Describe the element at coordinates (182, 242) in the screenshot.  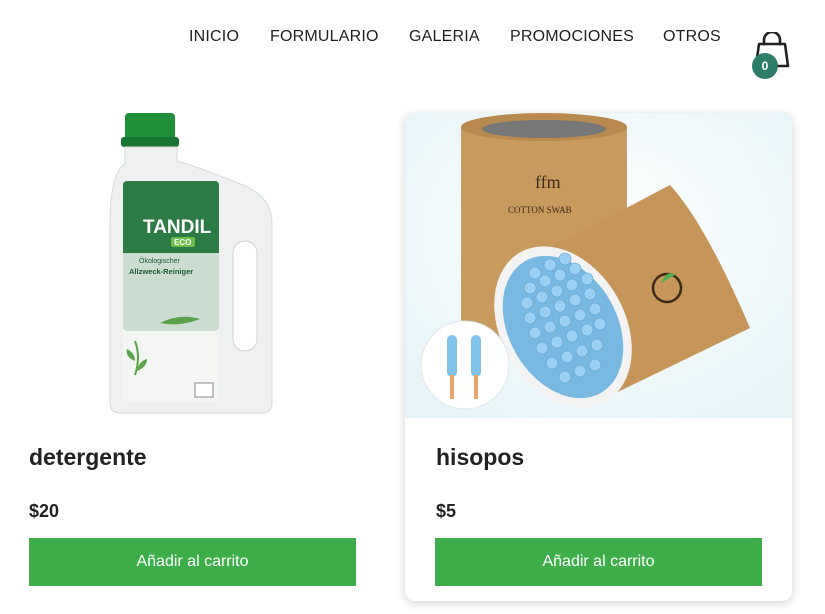
I see `label-sub: ECO` at that location.